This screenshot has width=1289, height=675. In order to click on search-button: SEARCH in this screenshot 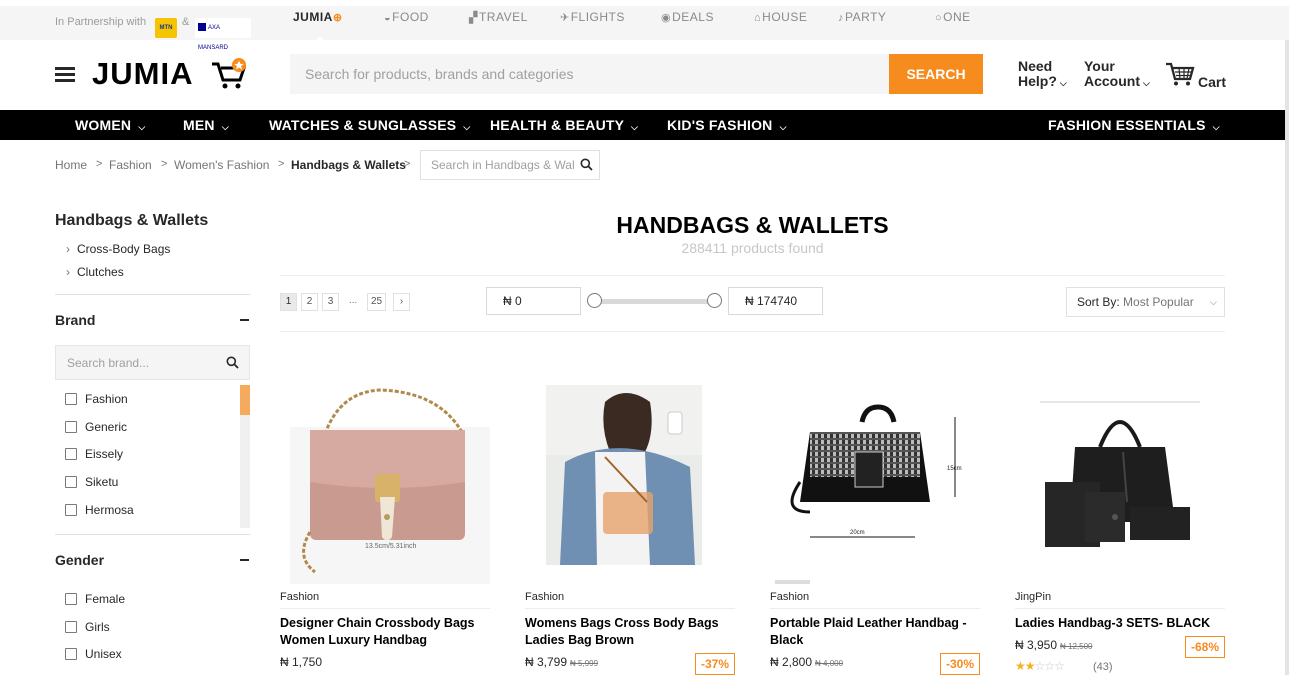, I will do `click(936, 74)`.